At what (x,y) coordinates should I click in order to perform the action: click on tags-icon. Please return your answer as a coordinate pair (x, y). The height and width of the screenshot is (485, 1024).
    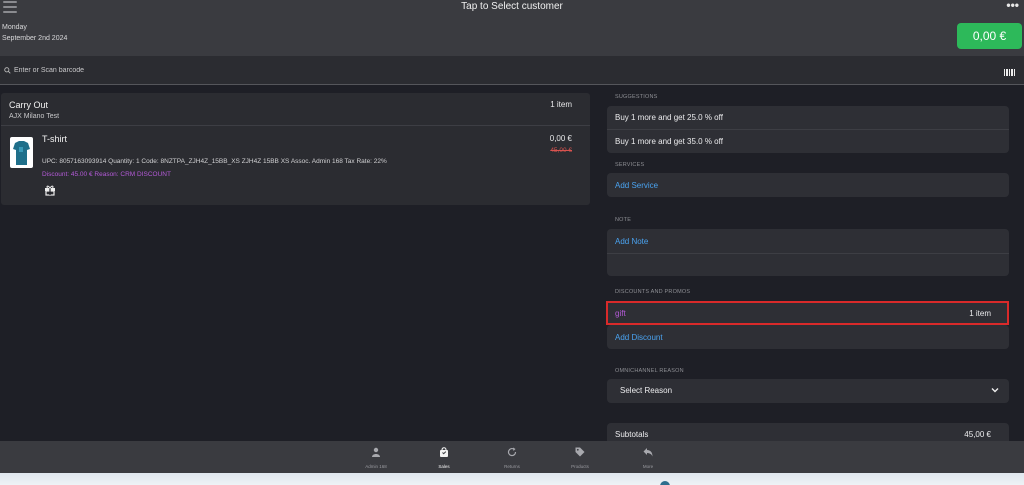
    Looking at the image, I should click on (580, 452).